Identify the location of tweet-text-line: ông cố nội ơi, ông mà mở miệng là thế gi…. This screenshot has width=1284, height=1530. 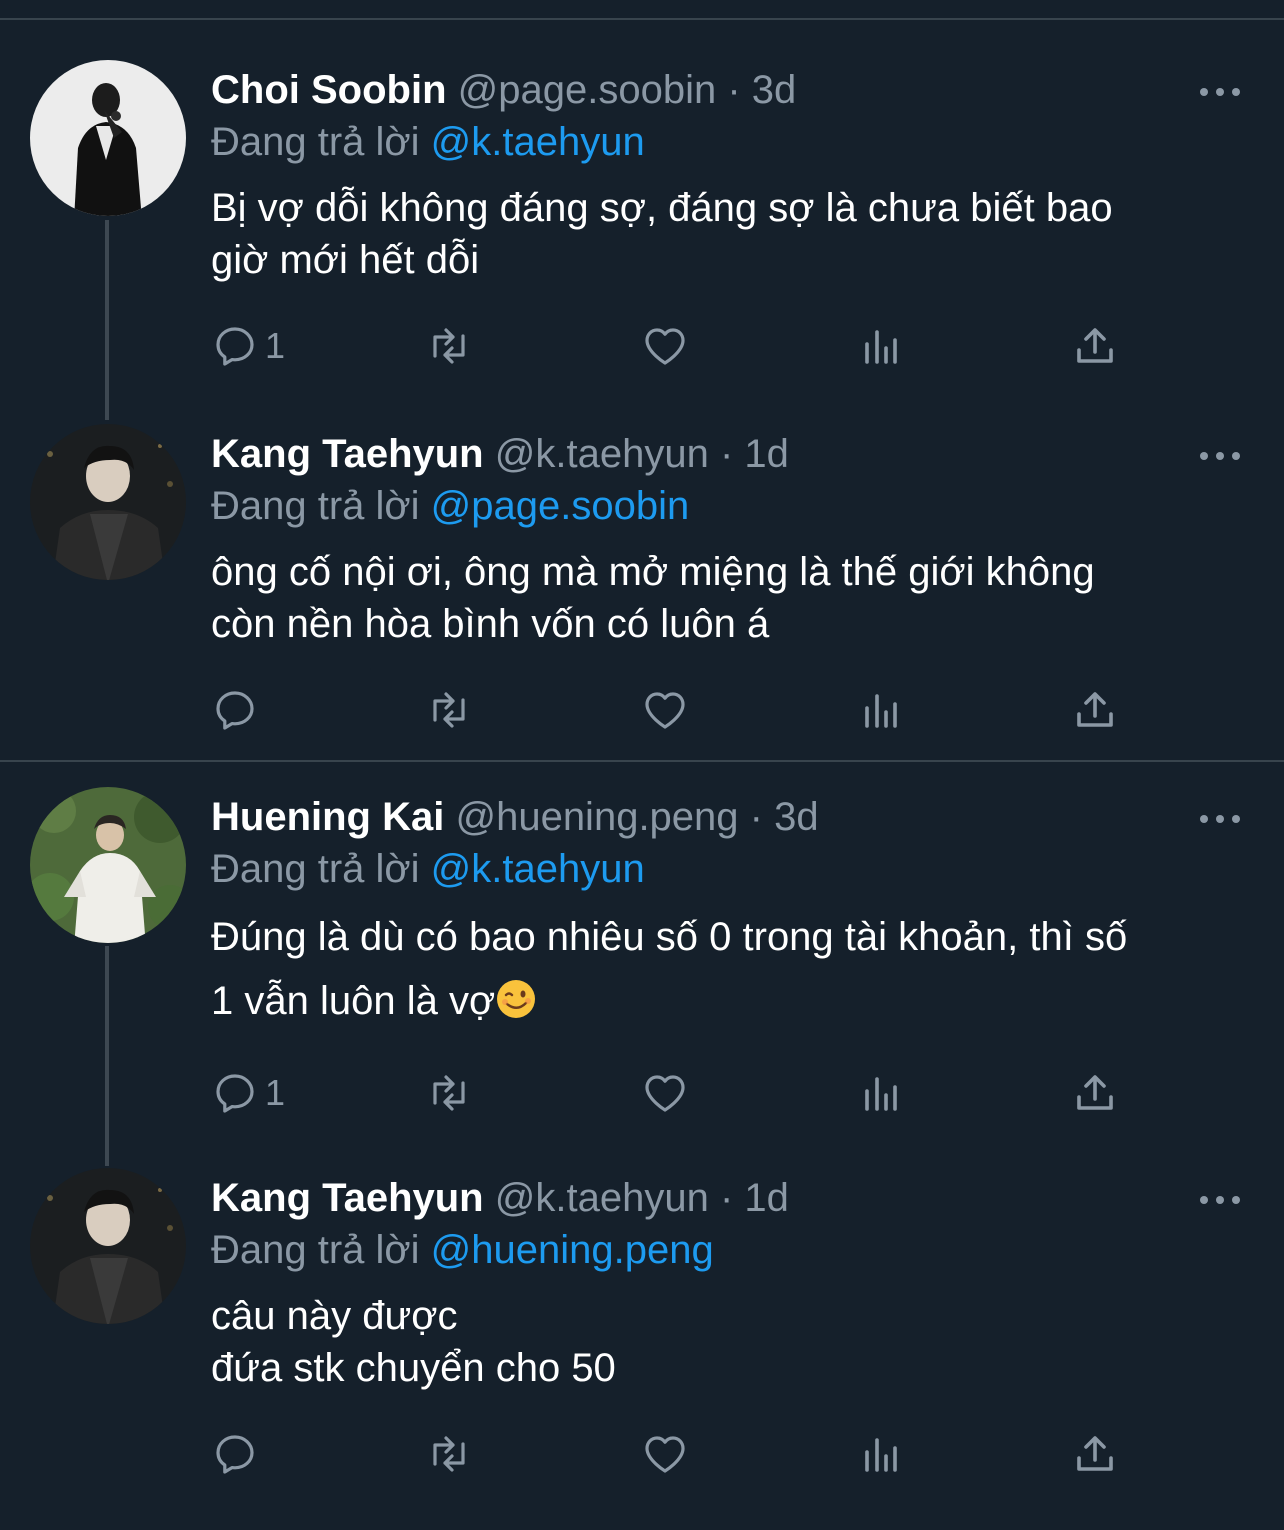
(653, 572).